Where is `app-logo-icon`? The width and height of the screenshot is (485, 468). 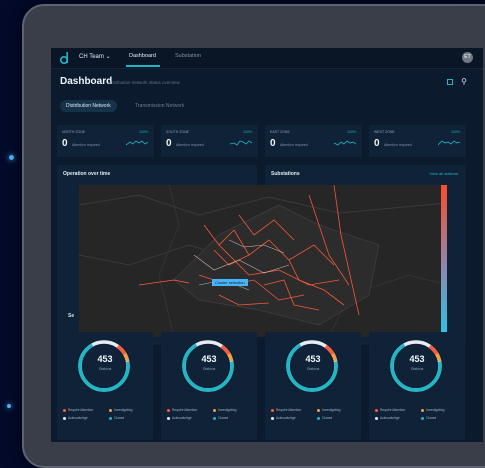 app-logo-icon is located at coordinates (64, 58).